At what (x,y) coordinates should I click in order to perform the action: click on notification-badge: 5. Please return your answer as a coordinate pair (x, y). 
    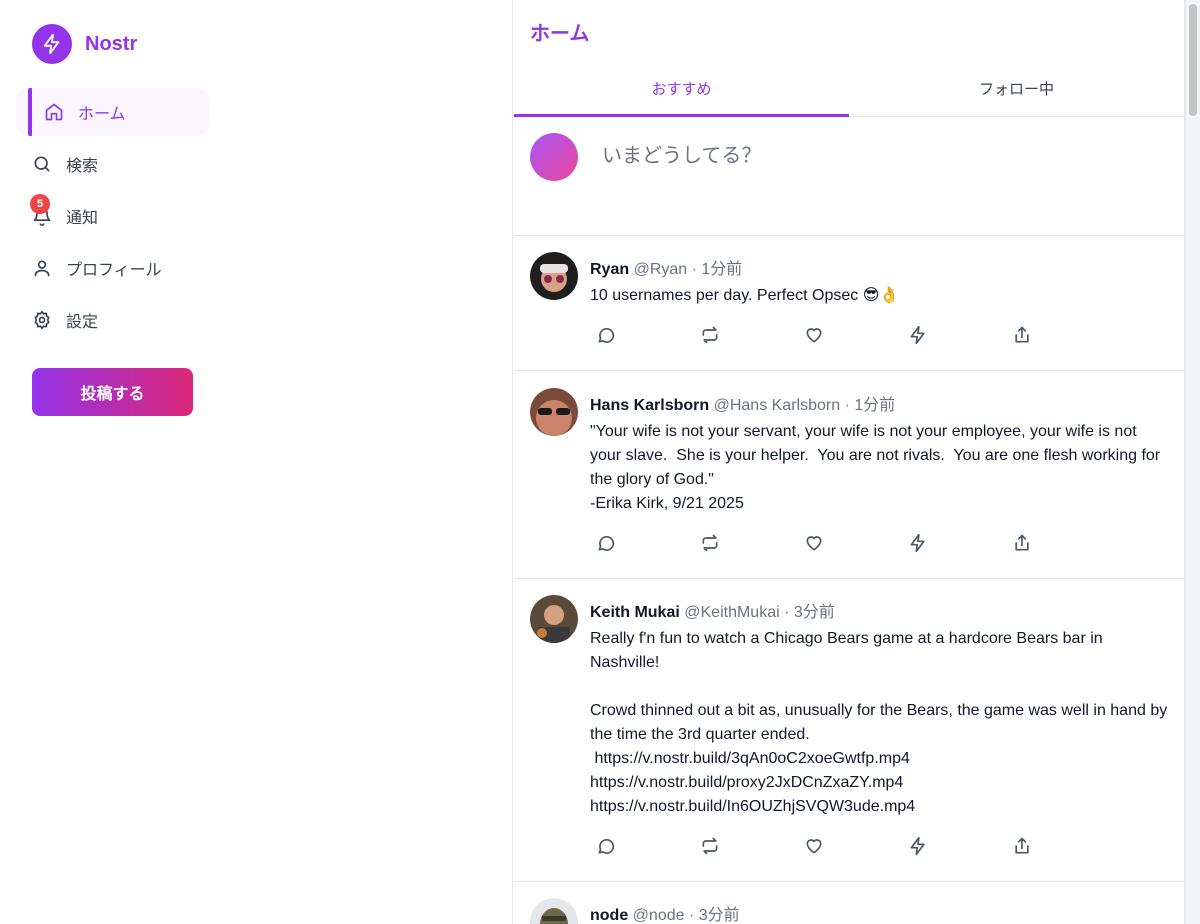
    Looking at the image, I should click on (40, 204).